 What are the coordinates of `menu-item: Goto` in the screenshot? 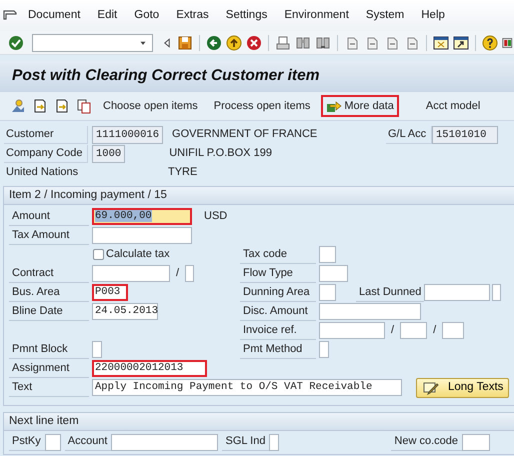 It's located at (151, 15).